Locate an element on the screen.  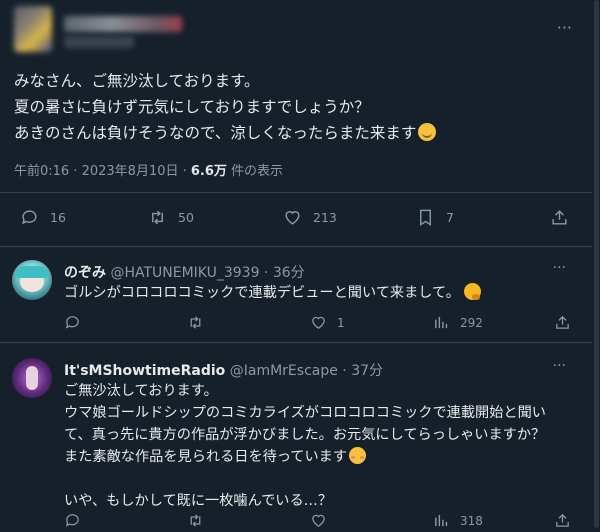
like-count: 1 is located at coordinates (341, 322).